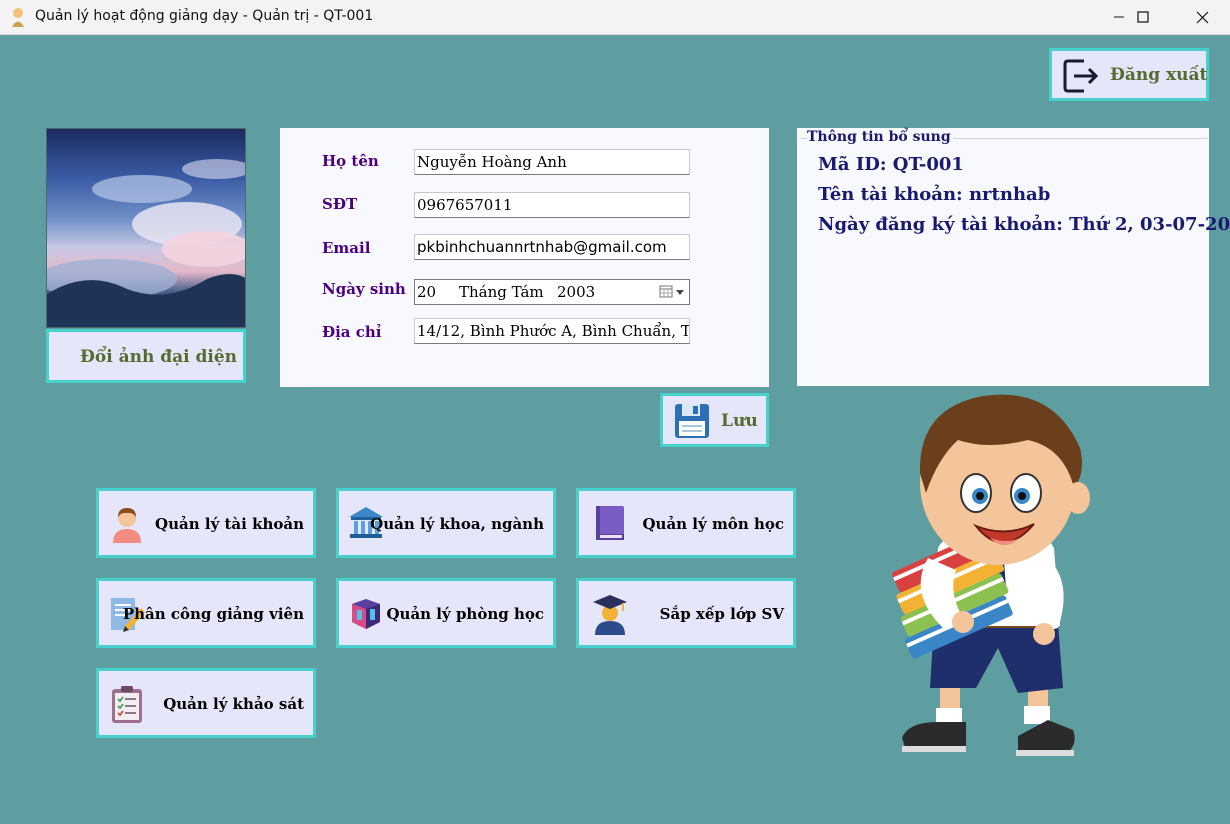 The width and height of the screenshot is (1230, 824). What do you see at coordinates (465, 614) in the screenshot?
I see `manage-rooms-label: Quản lý phòng học` at bounding box center [465, 614].